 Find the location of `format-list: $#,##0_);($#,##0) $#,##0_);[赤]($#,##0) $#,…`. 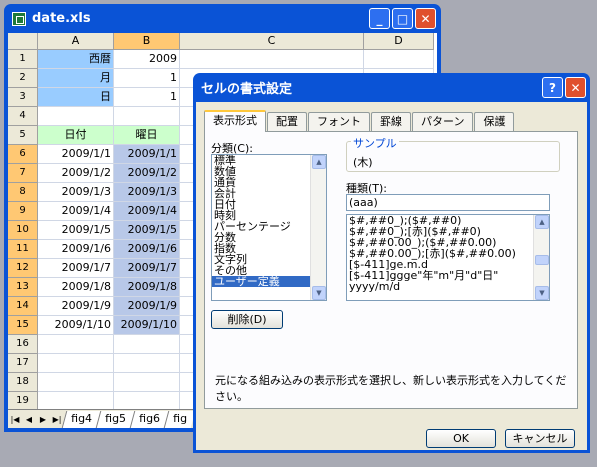

format-list: $#,##0_);($#,##0) $#,##0_);[赤]($#,##0) $#,… is located at coordinates (448, 257).